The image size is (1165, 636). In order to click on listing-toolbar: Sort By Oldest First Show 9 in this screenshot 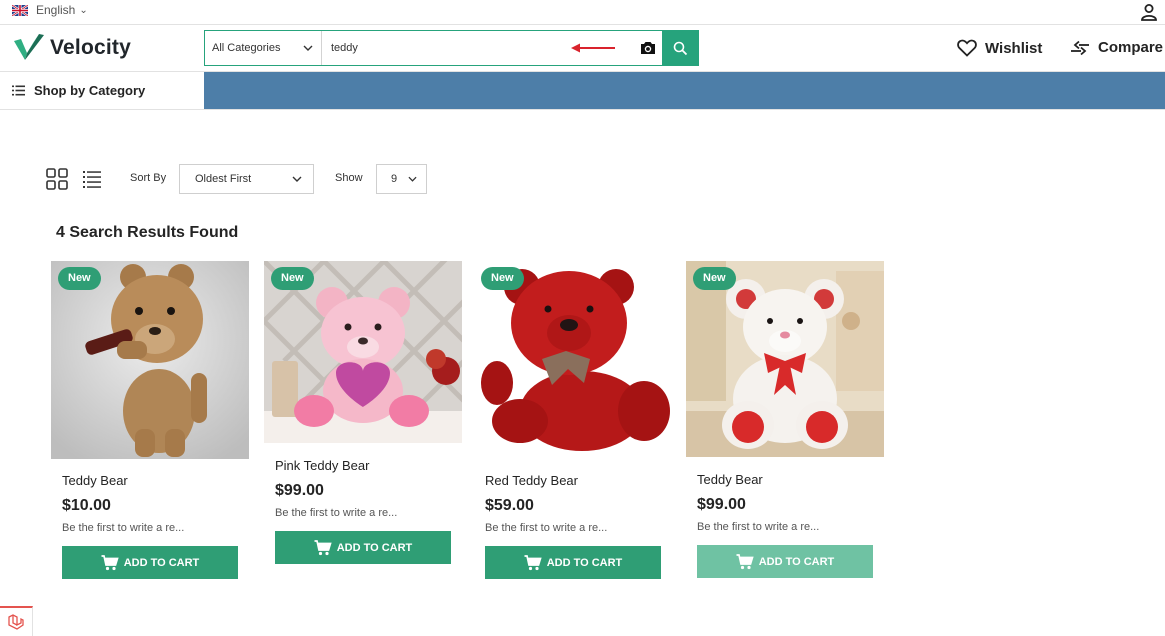, I will do `click(246, 179)`.